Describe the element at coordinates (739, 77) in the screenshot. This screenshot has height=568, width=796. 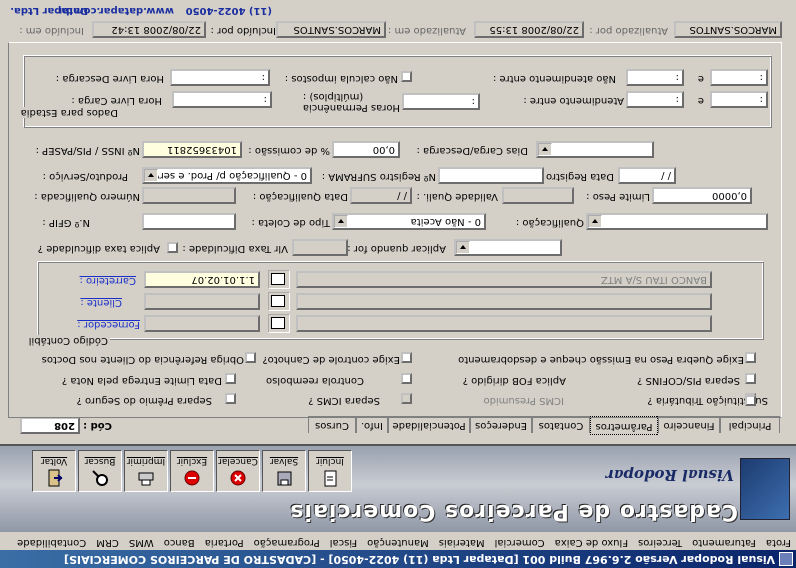
I see `nao-atendimento-ate-field: :` at that location.